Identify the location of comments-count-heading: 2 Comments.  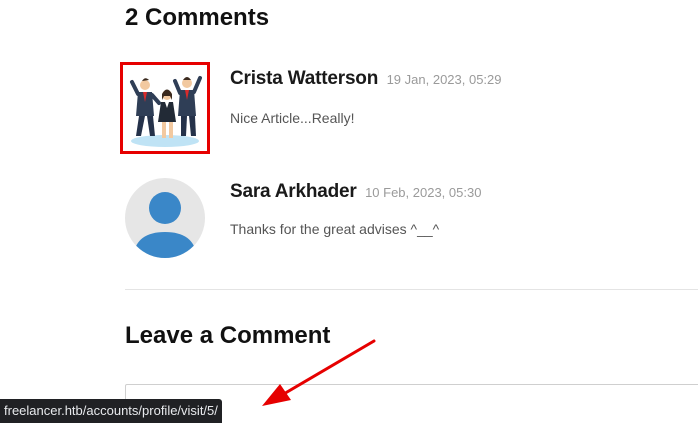
(197, 17).